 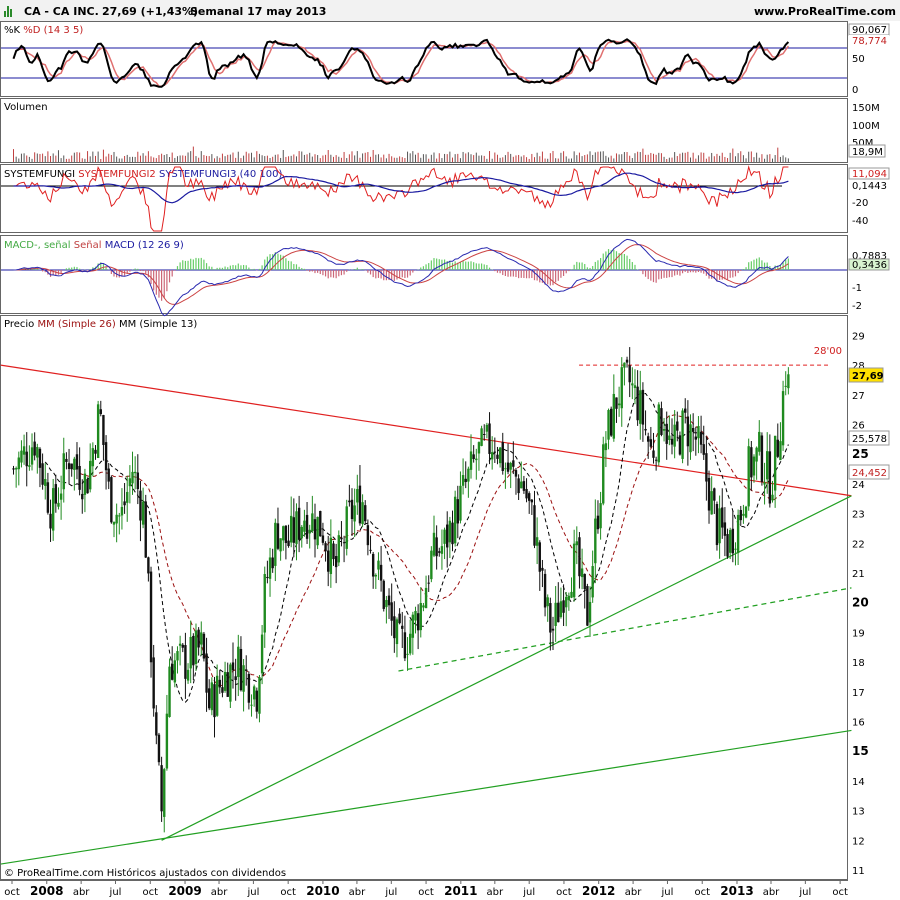 I want to click on last-price-change: 27,69 (+1,43%), so click(x=150, y=11).